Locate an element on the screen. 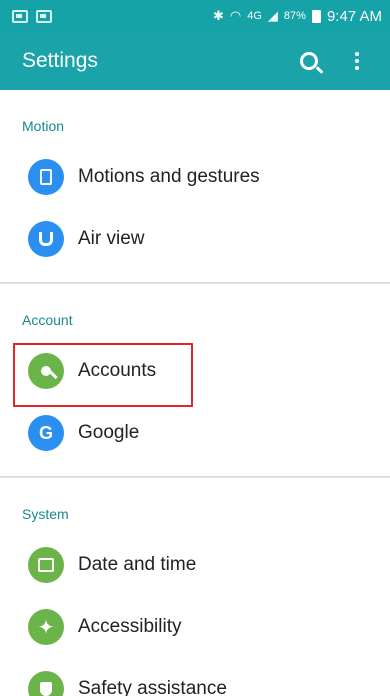  settings-item-accounts: Accounts is located at coordinates (195, 371).